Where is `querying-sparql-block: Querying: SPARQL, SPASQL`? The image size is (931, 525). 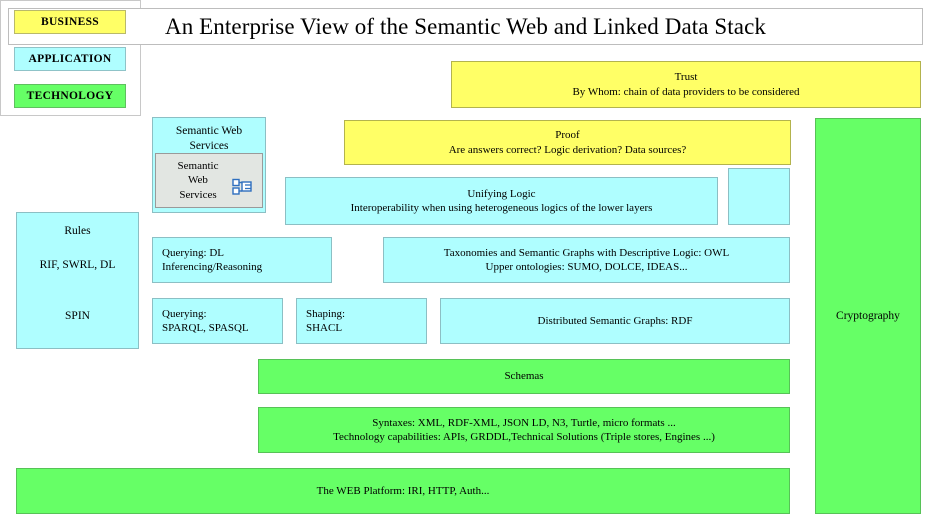
querying-sparql-block: Querying: SPARQL, SPASQL is located at coordinates (217, 321).